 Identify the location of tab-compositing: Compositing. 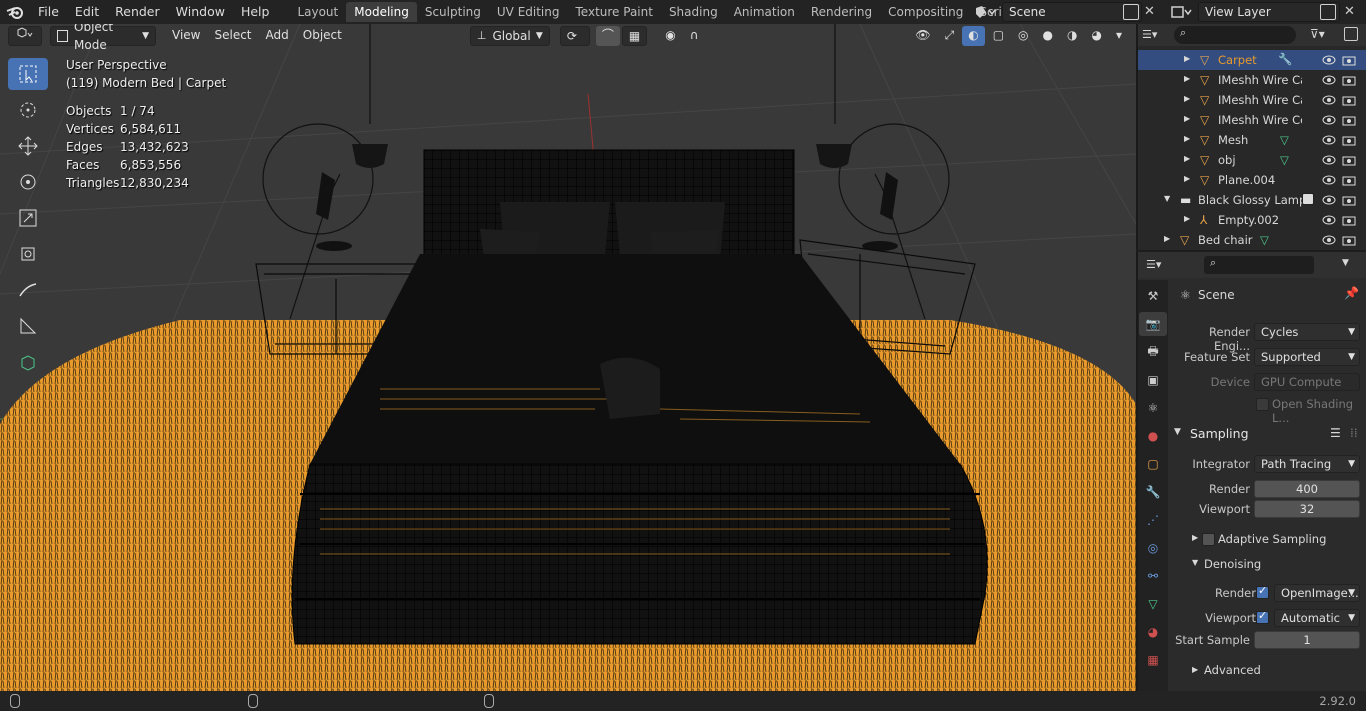
(925, 12).